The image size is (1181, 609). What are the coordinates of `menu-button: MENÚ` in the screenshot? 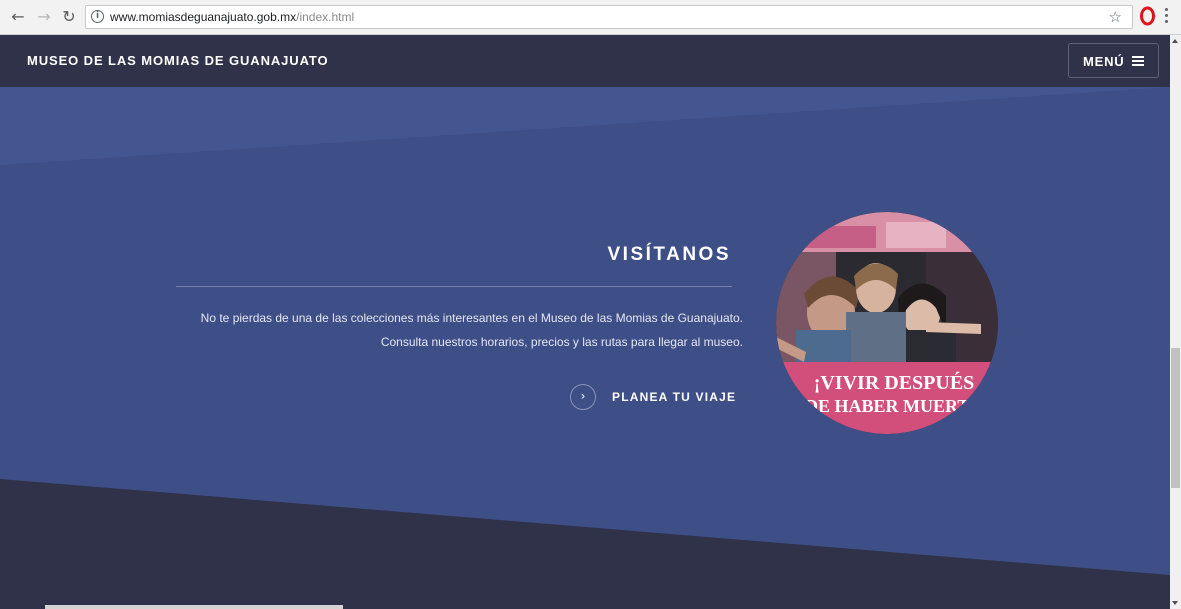 It's located at (1113, 60).